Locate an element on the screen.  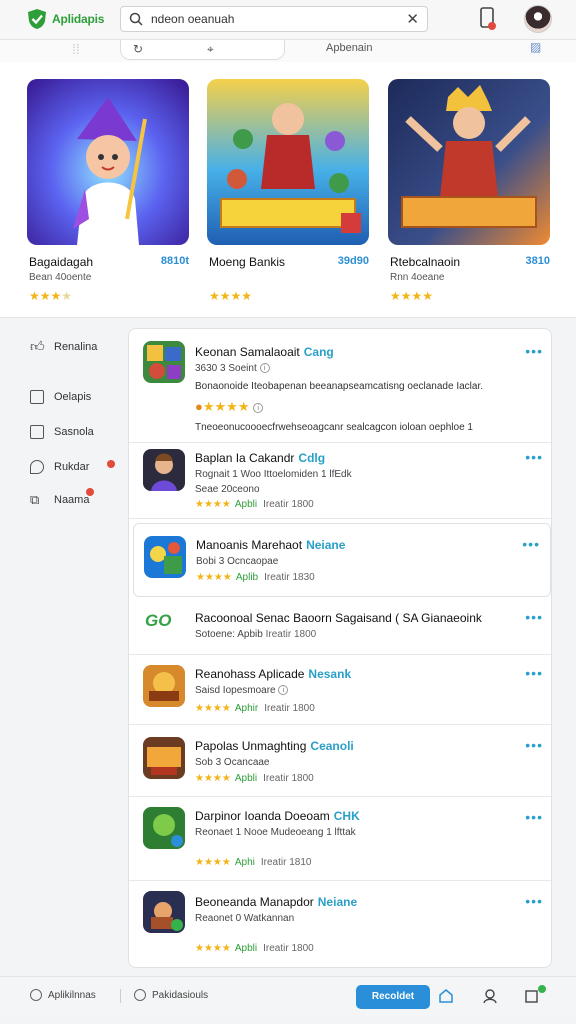
sidebar-item-rukdar: Rukdar is located at coordinates (59, 467).